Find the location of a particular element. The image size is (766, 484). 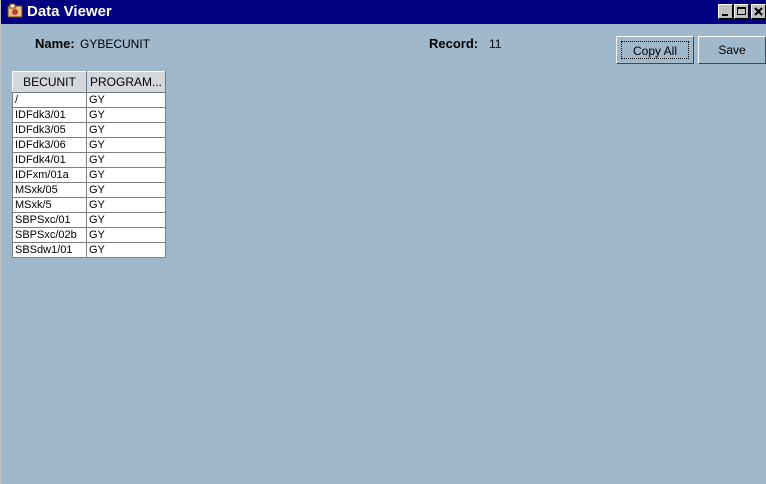

copy-all-label: Copy All is located at coordinates (655, 50).